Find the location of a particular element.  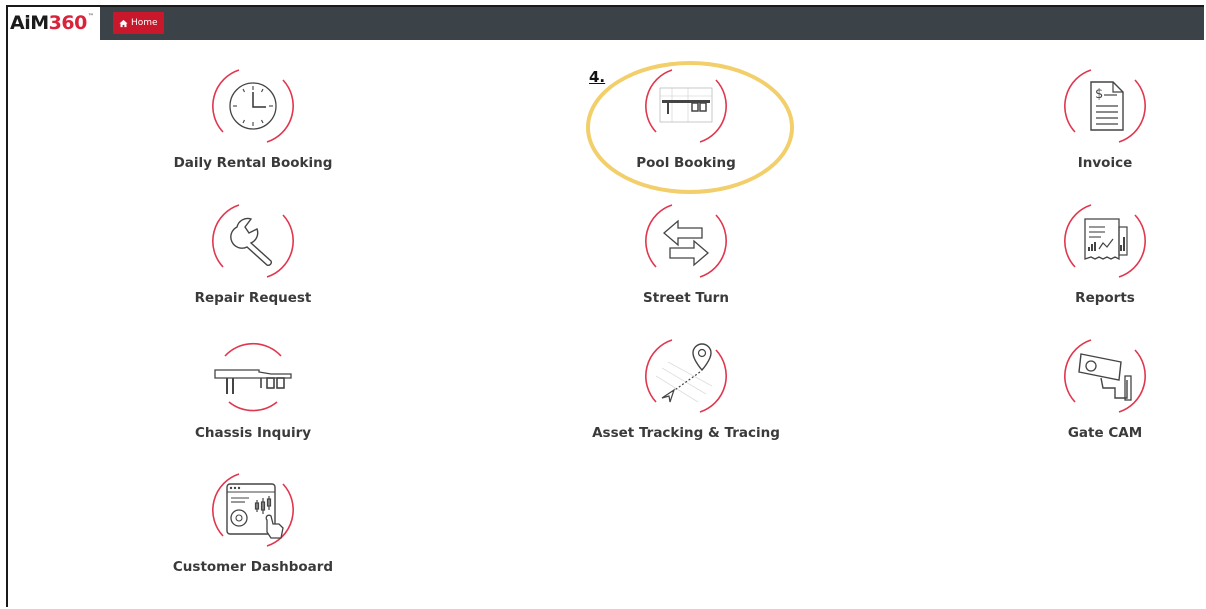

chassis-pool-icon is located at coordinates (686, 106).